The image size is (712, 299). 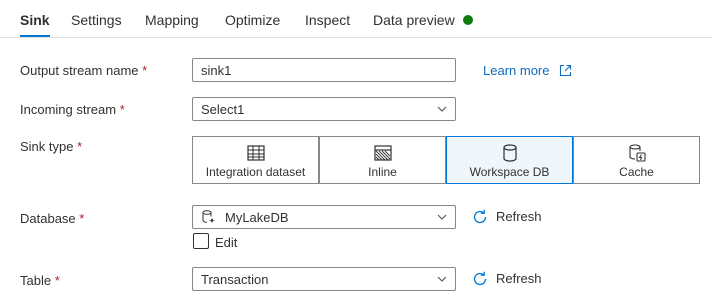 I want to click on edit-checkbox-label: Edit, so click(x=226, y=242).